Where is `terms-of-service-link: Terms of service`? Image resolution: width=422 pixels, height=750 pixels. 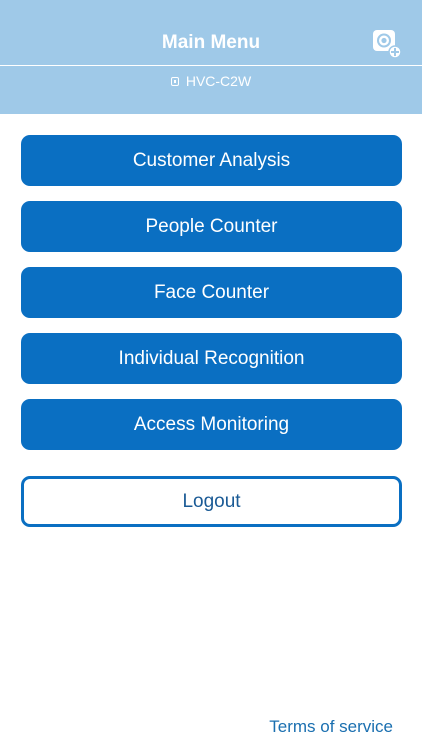
terms-of-service-link: Terms of service is located at coordinates (331, 727).